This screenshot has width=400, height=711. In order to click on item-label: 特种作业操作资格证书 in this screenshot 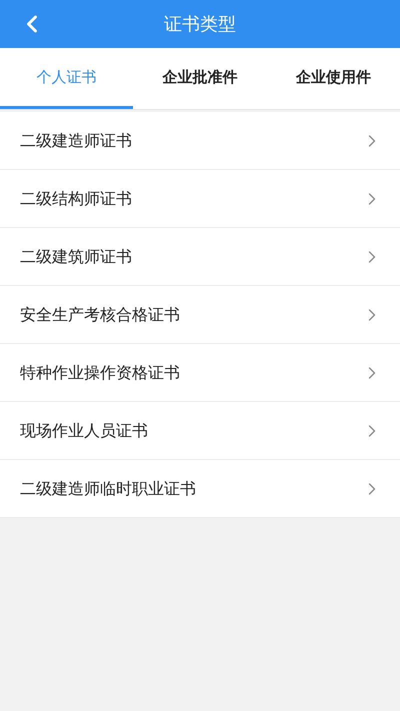, I will do `click(100, 373)`.